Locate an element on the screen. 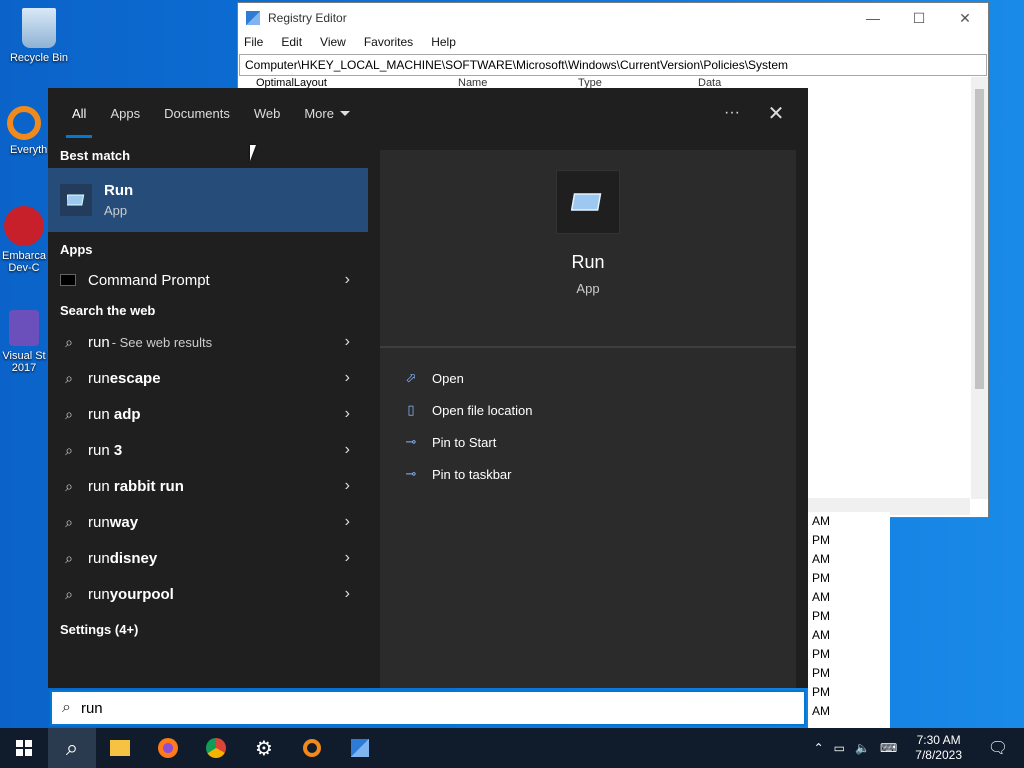 The image size is (1024, 768). chevron-up-icon: ⌃ is located at coordinates (819, 748).